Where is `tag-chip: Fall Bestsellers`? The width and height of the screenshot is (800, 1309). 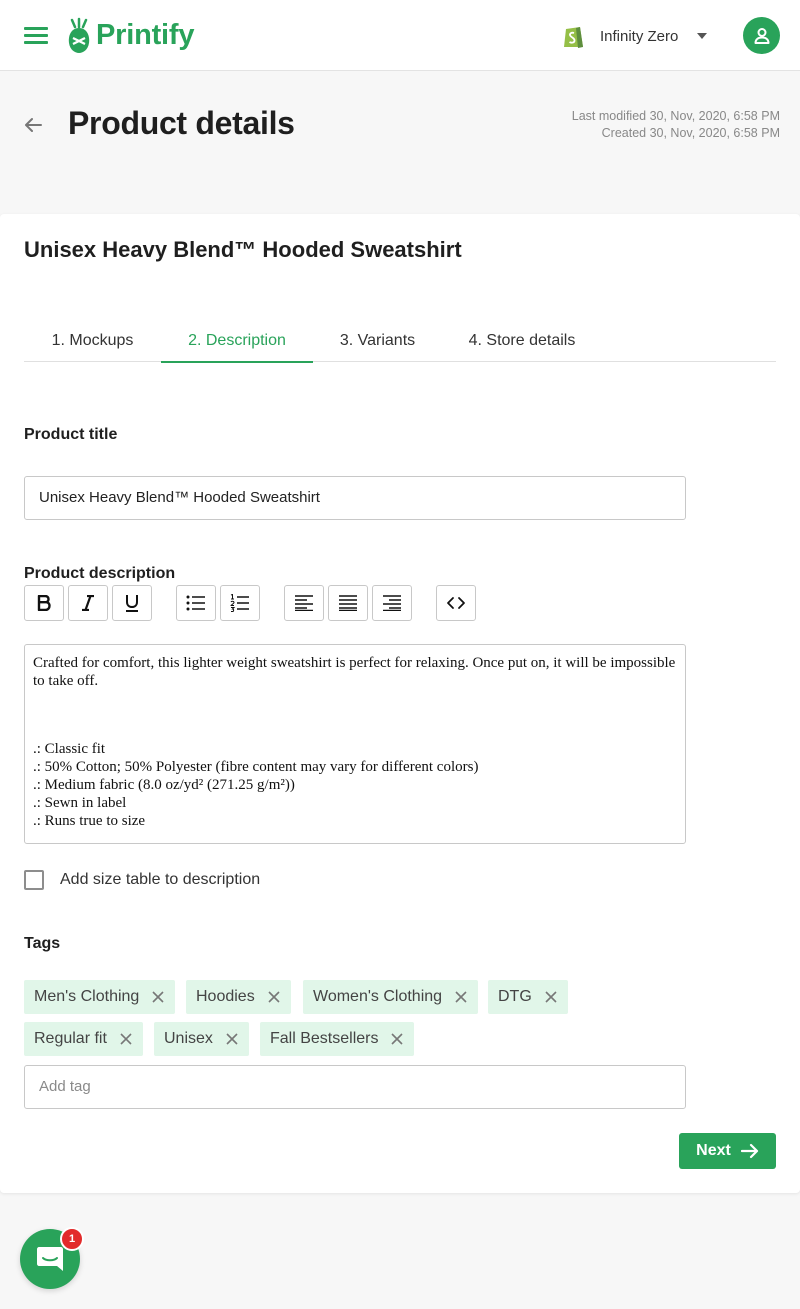
tag-chip: Fall Bestsellers is located at coordinates (337, 1039).